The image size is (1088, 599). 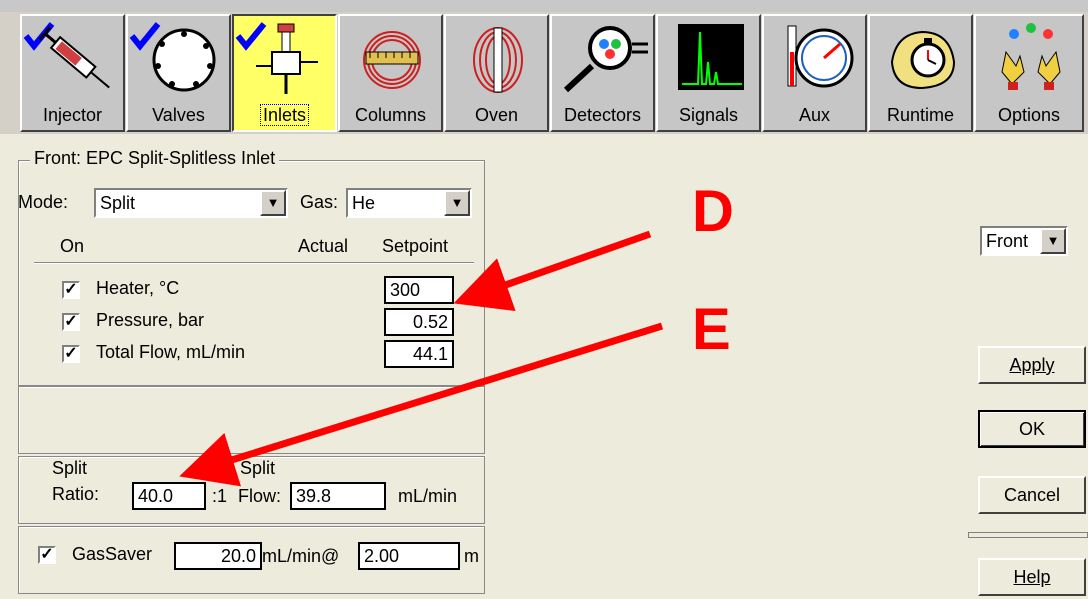 I want to click on callout-d-label: D, so click(x=713, y=211).